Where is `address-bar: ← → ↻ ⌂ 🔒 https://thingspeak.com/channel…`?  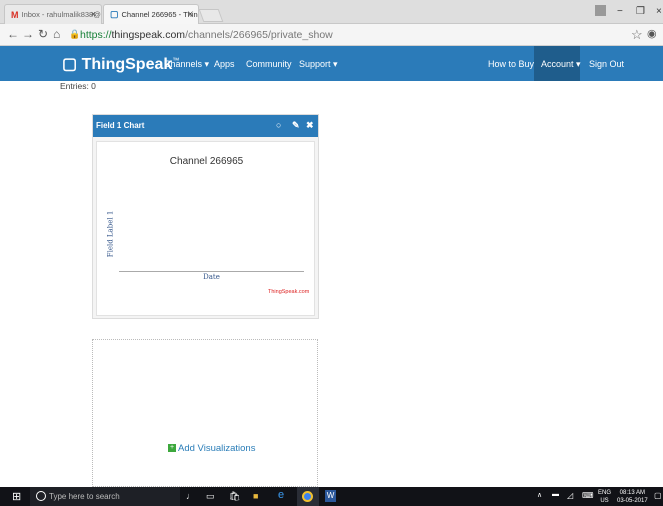 address-bar: ← → ↻ ⌂ 🔒 https://thingspeak.com/channel… is located at coordinates (331, 35).